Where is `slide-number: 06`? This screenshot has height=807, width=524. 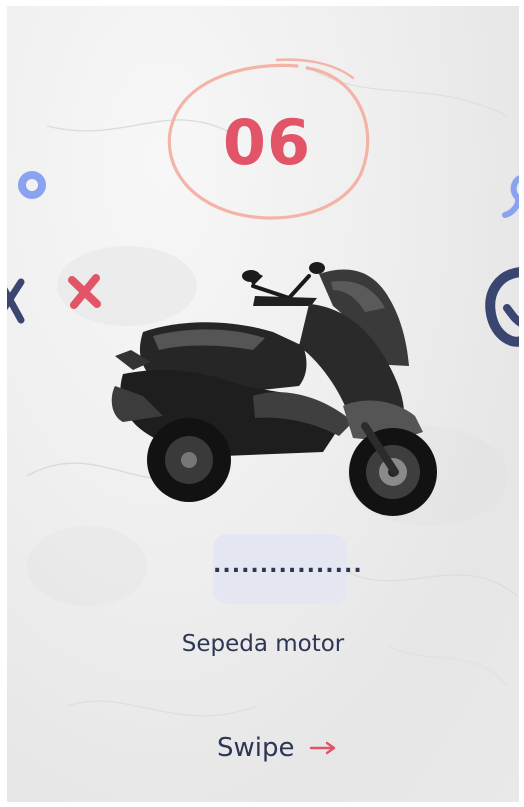 slide-number: 06 is located at coordinates (267, 142).